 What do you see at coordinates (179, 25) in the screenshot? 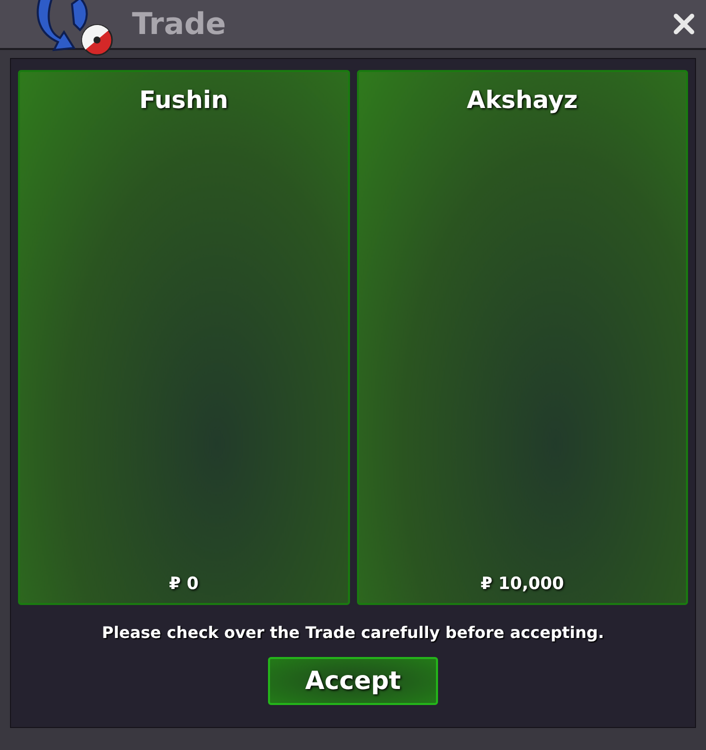
I see `window-title: Trade` at bounding box center [179, 25].